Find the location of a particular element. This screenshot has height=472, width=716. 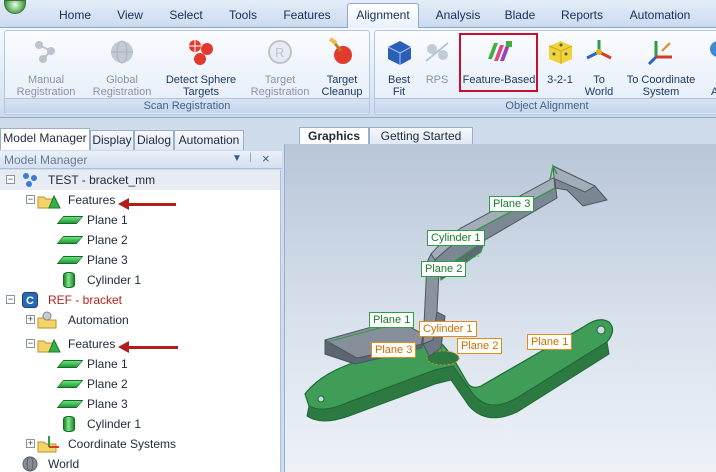

pin-icon: ᛁ is located at coordinates (250, 158).